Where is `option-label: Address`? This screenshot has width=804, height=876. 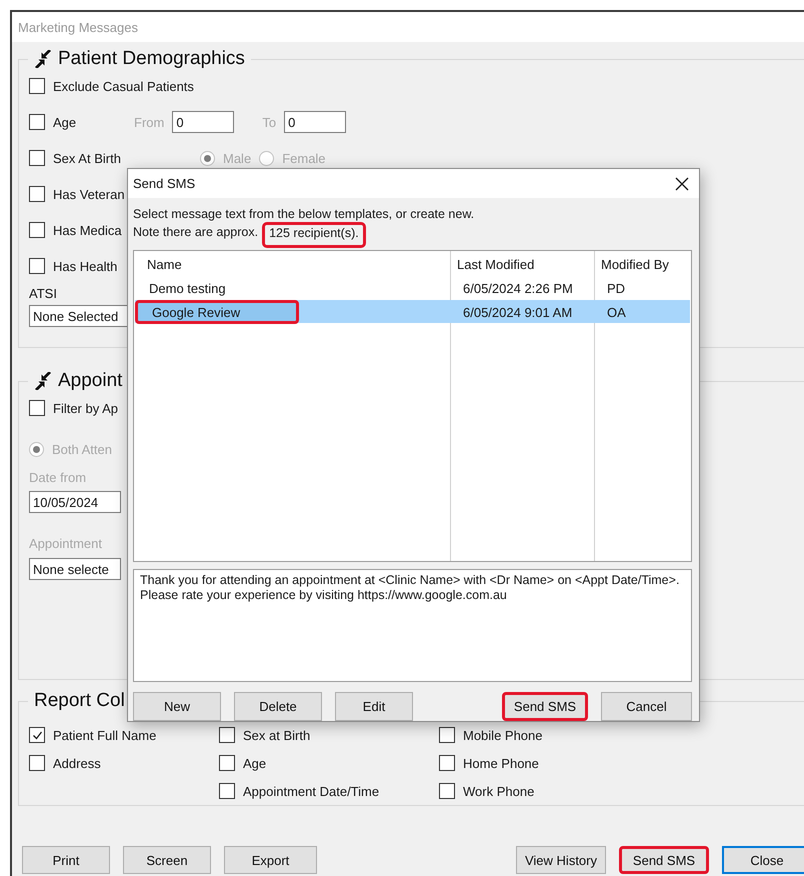 option-label: Address is located at coordinates (77, 763).